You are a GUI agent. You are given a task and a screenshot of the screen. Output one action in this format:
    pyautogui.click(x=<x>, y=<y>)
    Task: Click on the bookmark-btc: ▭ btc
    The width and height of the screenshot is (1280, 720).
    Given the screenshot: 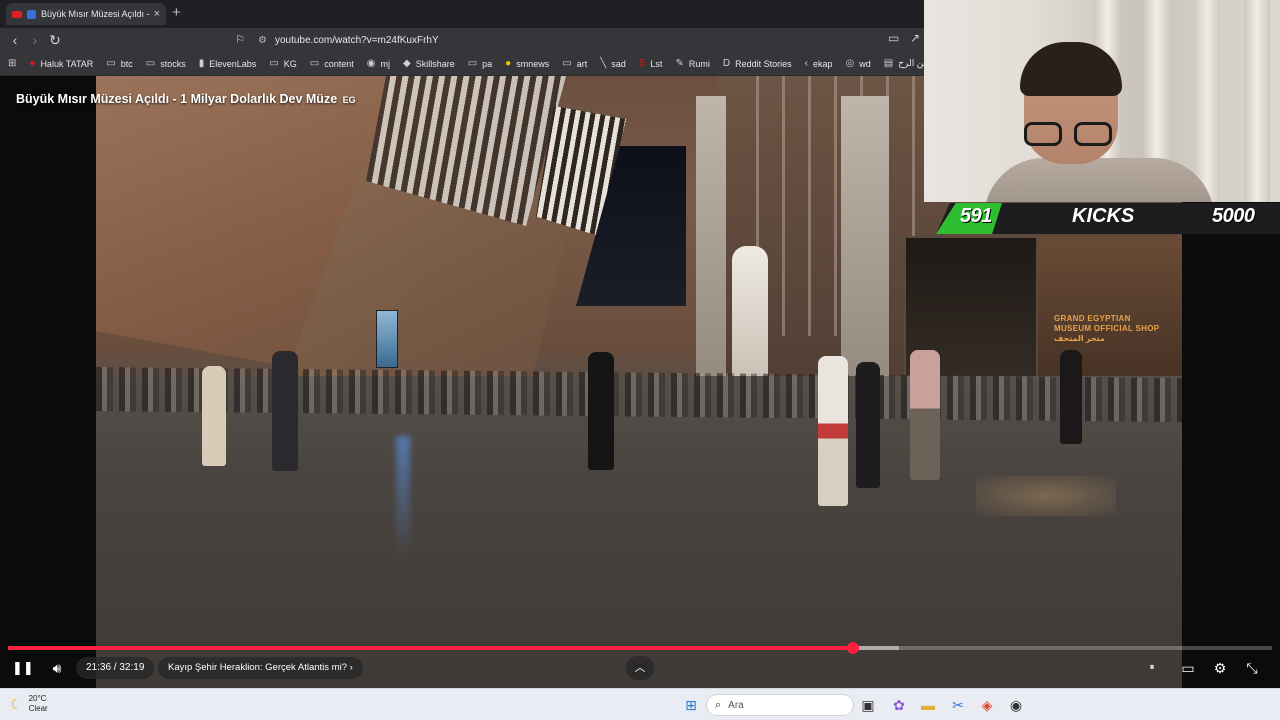 What is the action you would take?
    pyautogui.click(x=119, y=63)
    